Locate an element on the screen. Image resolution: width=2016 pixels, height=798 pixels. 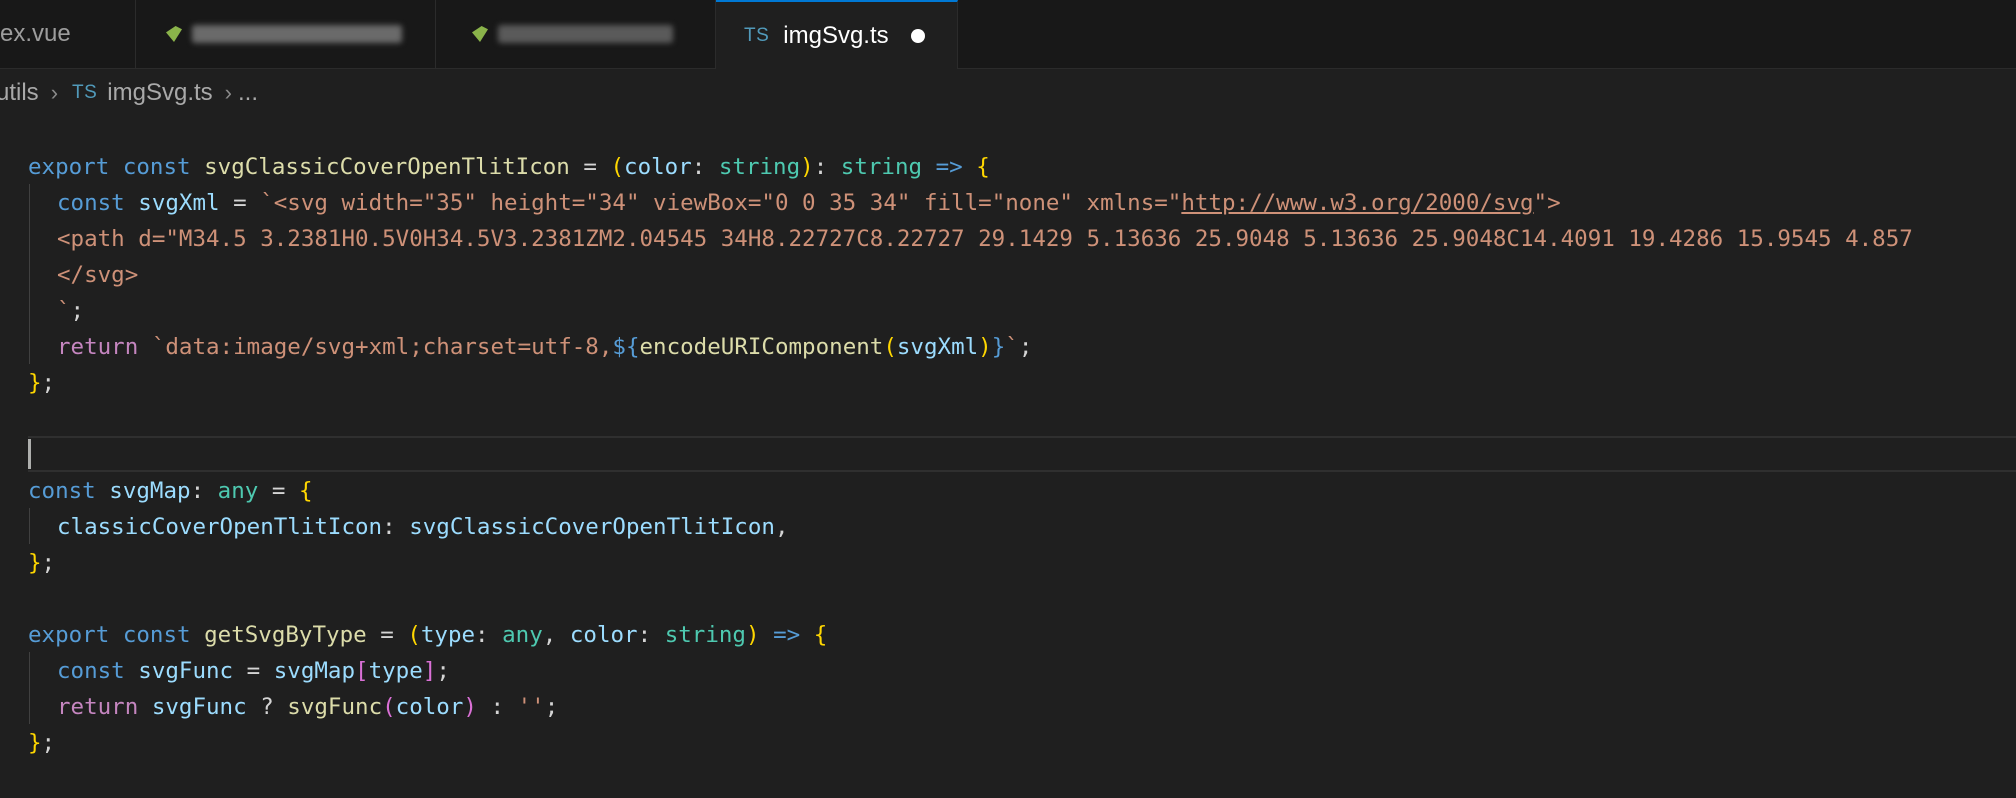
current-line-highlight is located at coordinates (1022, 454).